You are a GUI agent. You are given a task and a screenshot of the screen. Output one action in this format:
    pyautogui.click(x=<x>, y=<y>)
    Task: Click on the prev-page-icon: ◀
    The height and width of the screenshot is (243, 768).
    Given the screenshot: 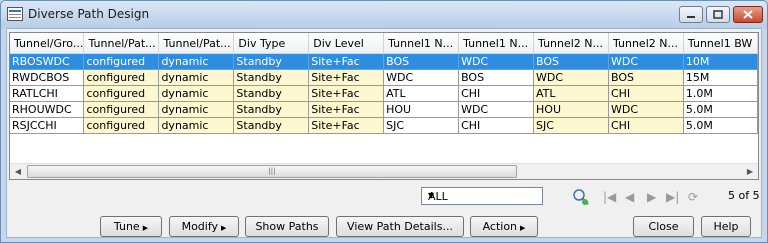 What is the action you would take?
    pyautogui.click(x=629, y=197)
    